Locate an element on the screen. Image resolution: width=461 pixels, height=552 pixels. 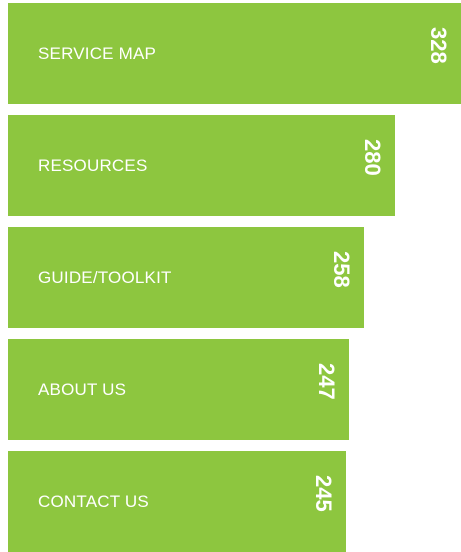
bar-value-label: 245 is located at coordinates (323, 493).